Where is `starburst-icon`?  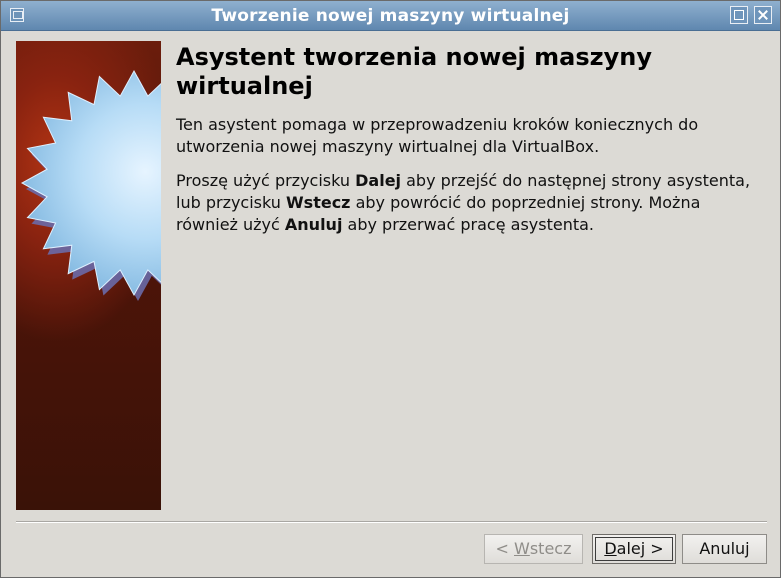 starburst-icon is located at coordinates (90, 185).